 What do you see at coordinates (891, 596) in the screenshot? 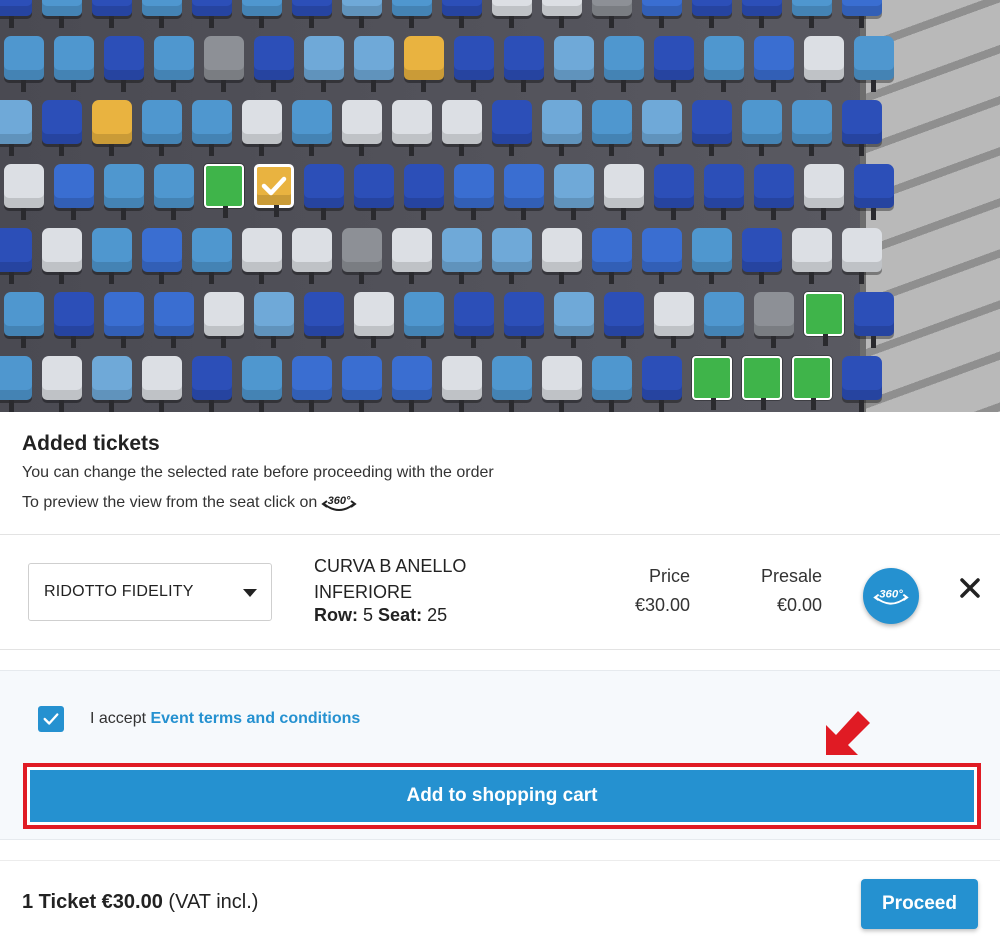
I see `view-360-button: 360°` at bounding box center [891, 596].